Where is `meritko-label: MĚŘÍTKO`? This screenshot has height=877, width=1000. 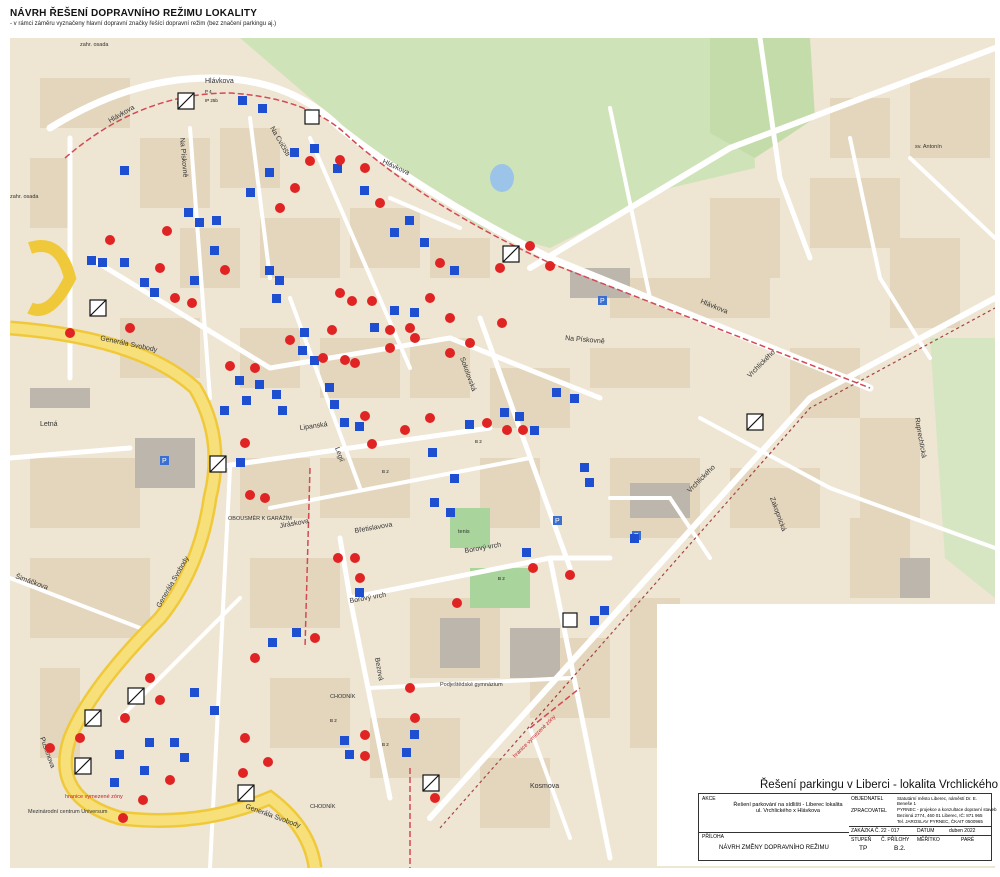 meritko-label: MĚŘÍTKO is located at coordinates (928, 840).